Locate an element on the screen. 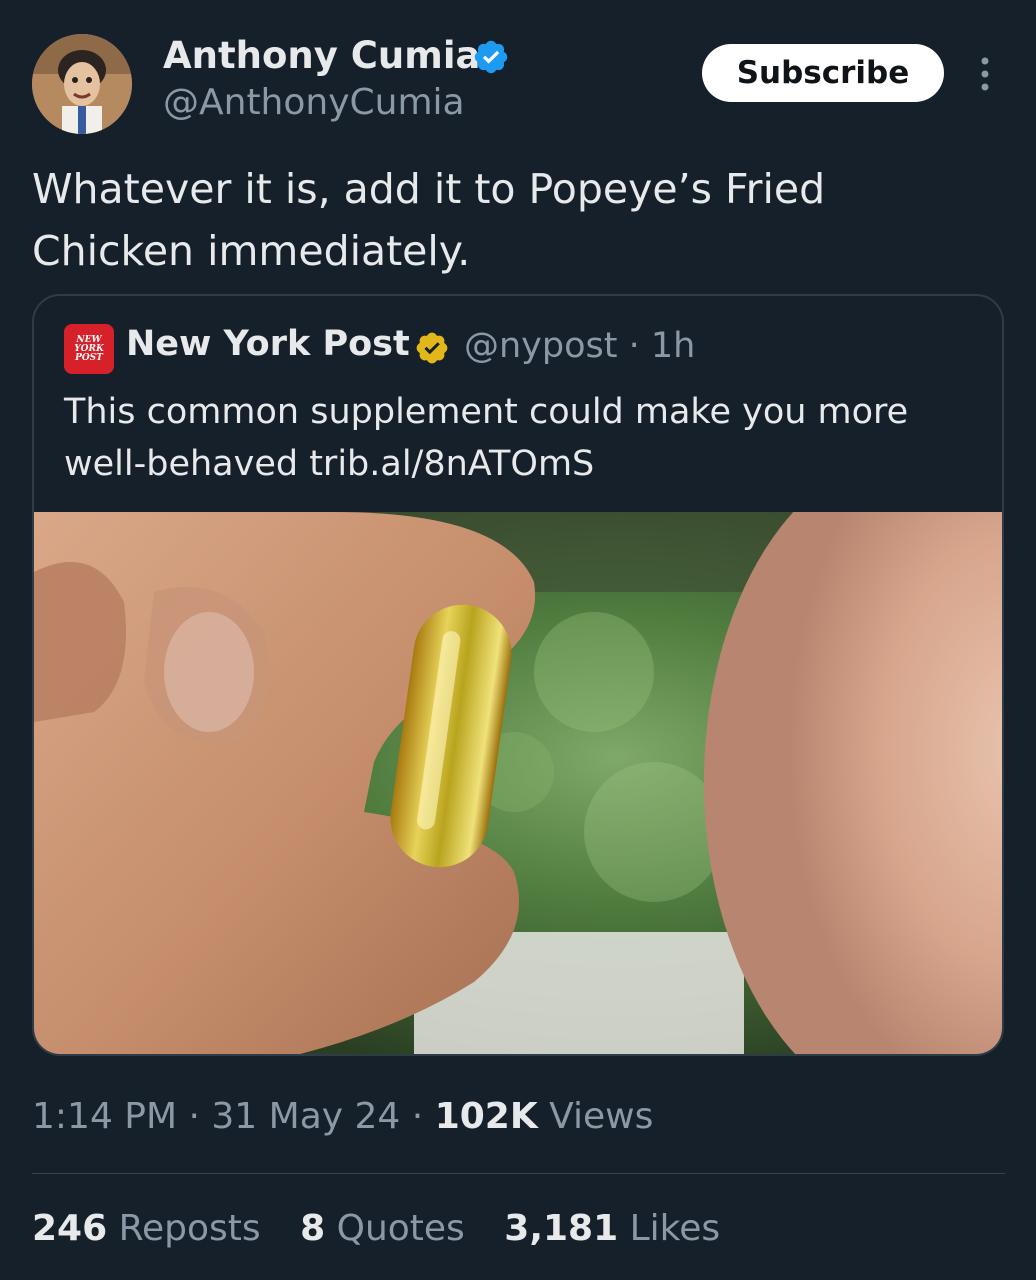 This screenshot has height=1280, width=1036. subscribe-button: Subscribe is located at coordinates (823, 73).